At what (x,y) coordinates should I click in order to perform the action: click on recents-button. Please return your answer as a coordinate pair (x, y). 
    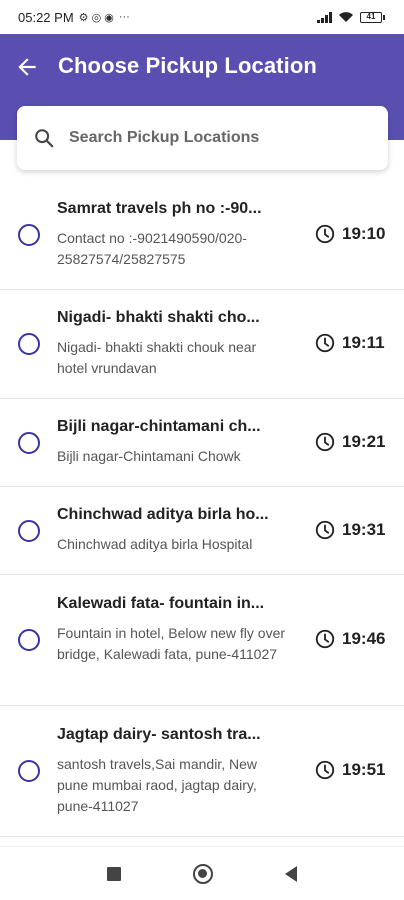
    Looking at the image, I should click on (114, 873).